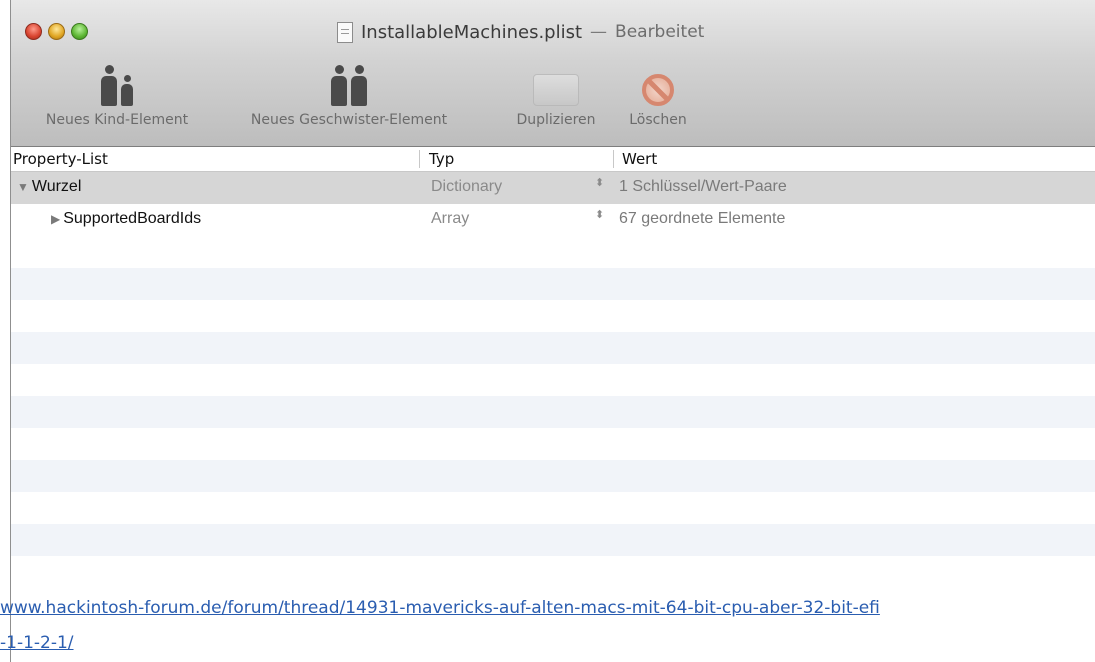  I want to click on row-key: Wurzel, so click(56, 186).